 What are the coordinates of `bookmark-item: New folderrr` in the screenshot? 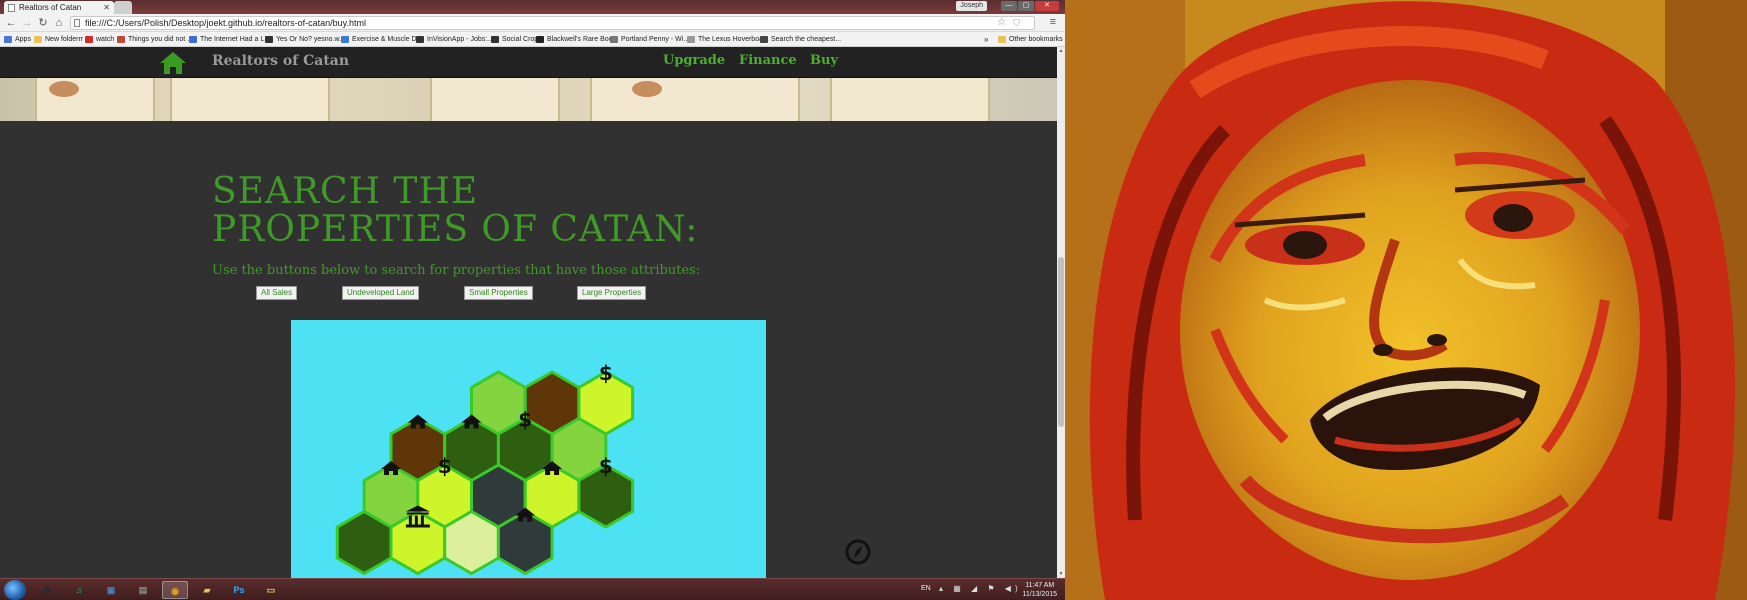 It's located at (58, 39).